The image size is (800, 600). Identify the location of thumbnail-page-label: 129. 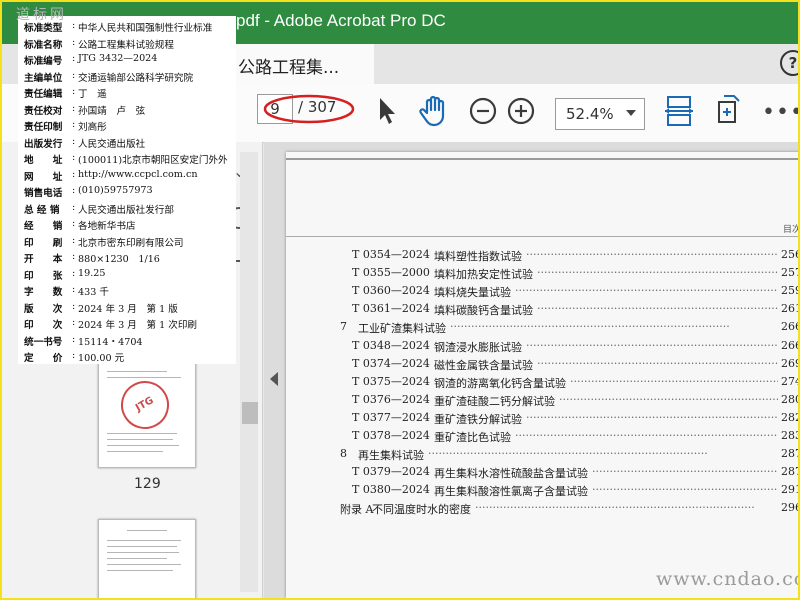
(147, 484).